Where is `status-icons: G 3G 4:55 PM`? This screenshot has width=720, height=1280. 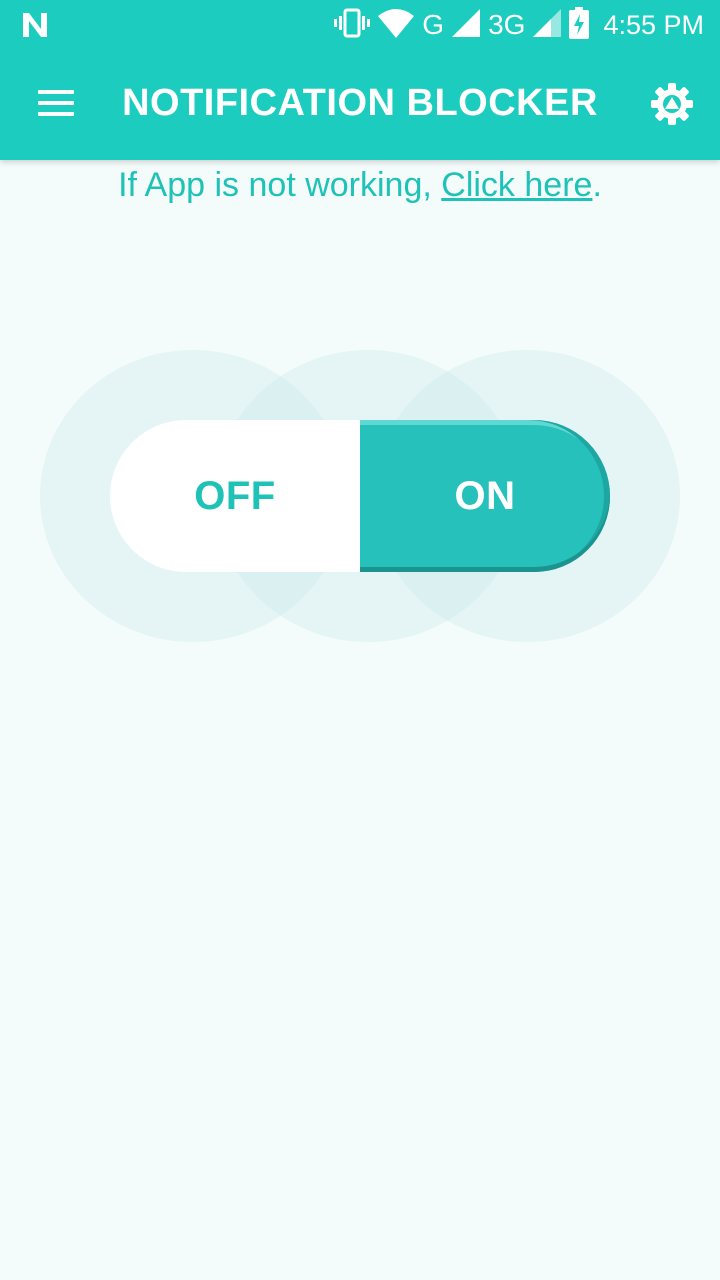
status-icons: G 3G 4:55 PM is located at coordinates (519, 25).